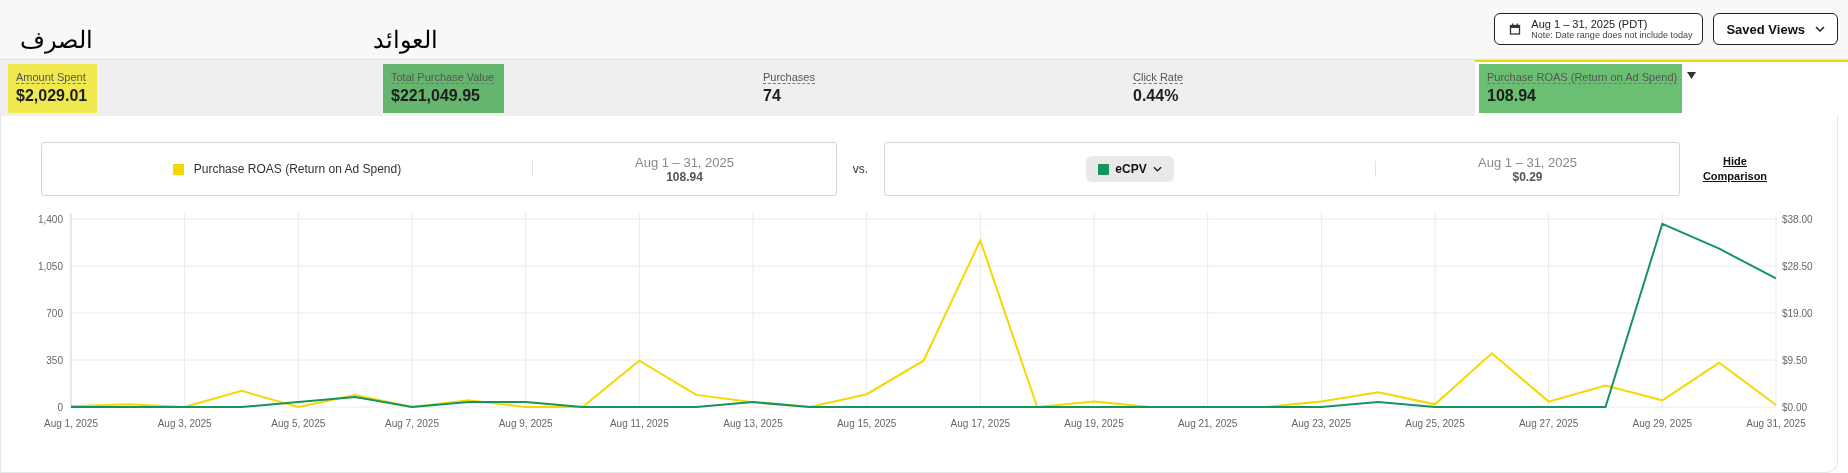 Image resolution: width=1848 pixels, height=473 pixels. What do you see at coordinates (1581, 88) in the screenshot?
I see `metric-tab: Purchase ROAS (Return on Ad Spend) 108.94` at bounding box center [1581, 88].